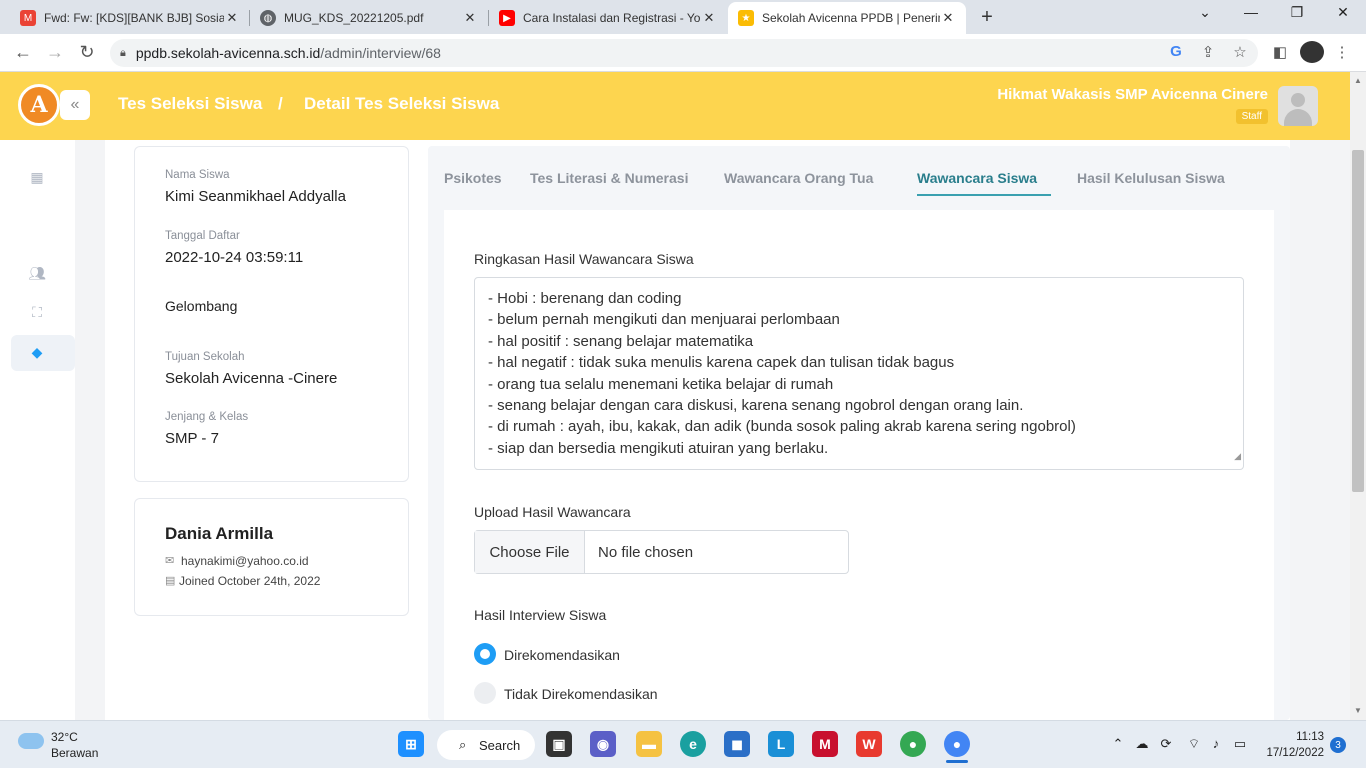 The height and width of the screenshot is (768, 1366). I want to click on notification-badge: 3, so click(1338, 745).